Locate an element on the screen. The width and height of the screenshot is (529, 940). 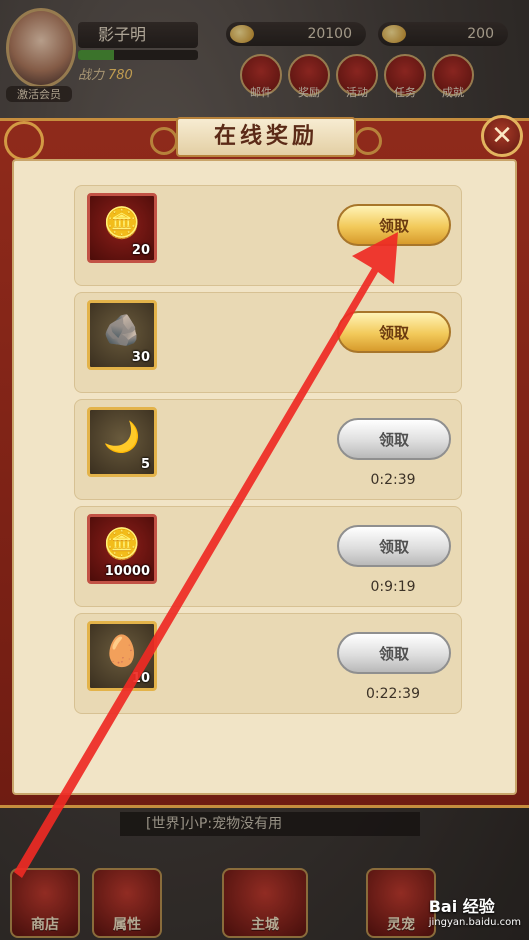
reward-timer: 0:22:39 is located at coordinates (393, 694).